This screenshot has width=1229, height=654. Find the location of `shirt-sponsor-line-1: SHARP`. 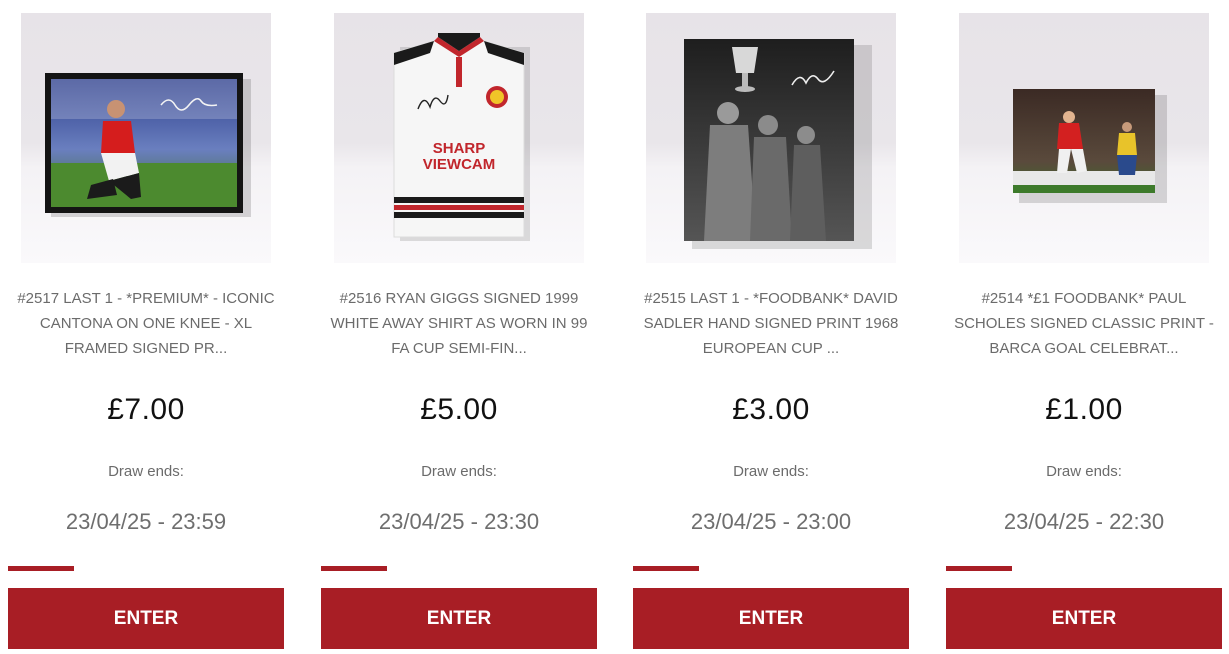

shirt-sponsor-line-1: SHARP is located at coordinates (459, 148).